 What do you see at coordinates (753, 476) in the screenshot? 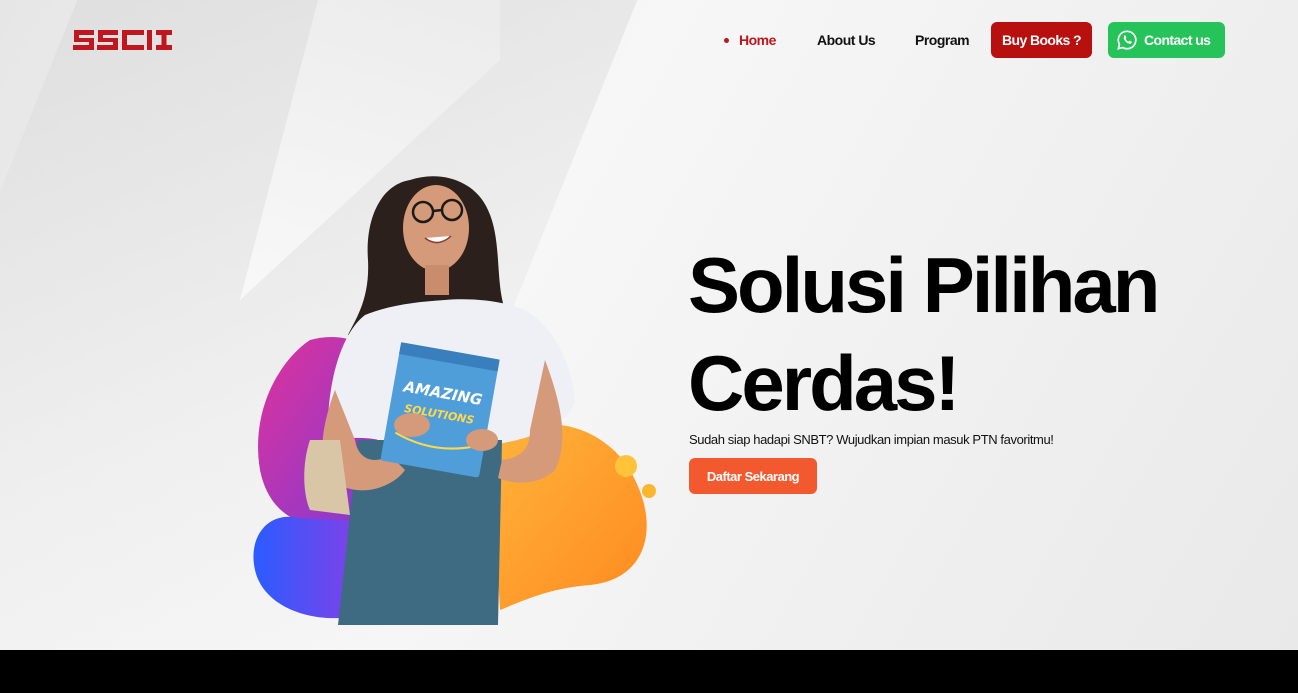
I see `register-now-button: Daftar Sekarang` at bounding box center [753, 476].